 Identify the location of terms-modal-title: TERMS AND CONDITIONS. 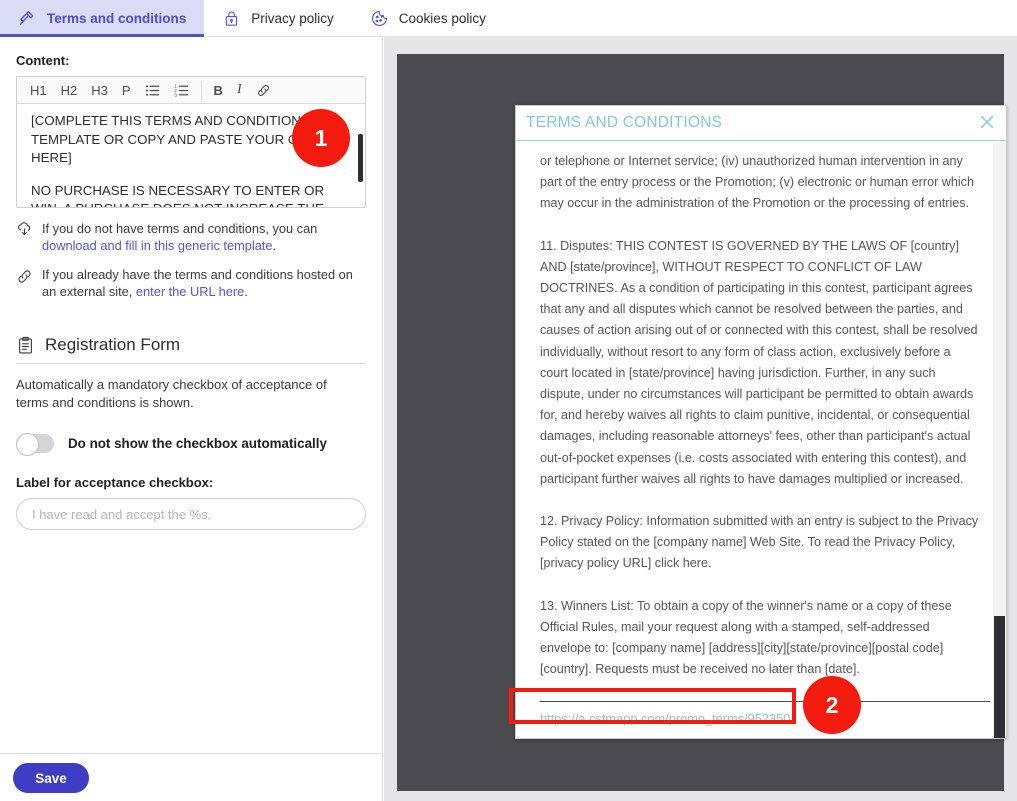
(624, 122).